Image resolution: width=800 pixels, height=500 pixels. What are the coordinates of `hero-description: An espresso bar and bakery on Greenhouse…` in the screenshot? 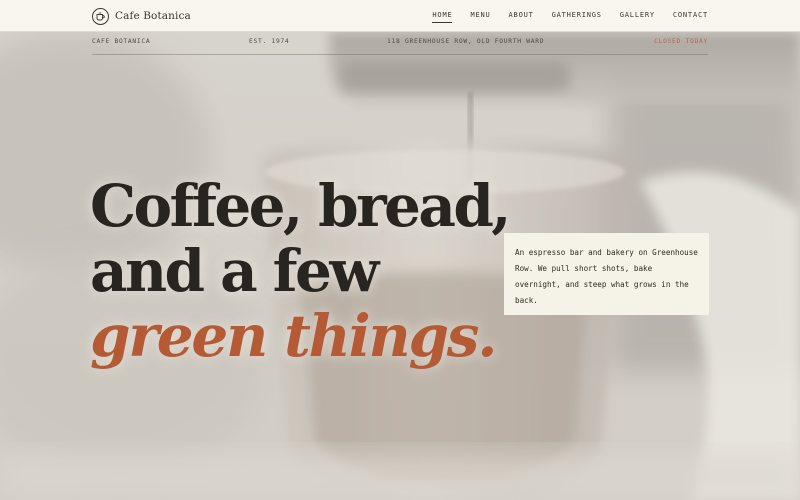 It's located at (606, 276).